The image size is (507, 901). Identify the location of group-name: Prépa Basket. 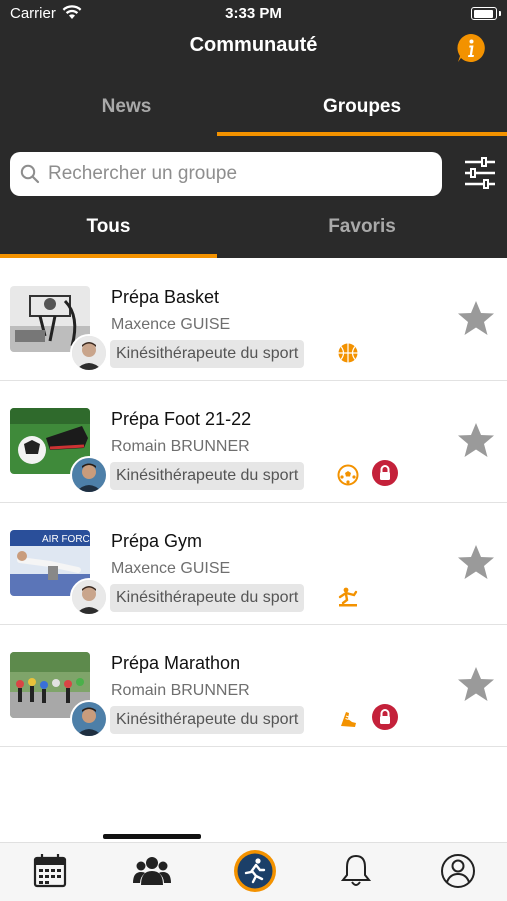
(165, 297).